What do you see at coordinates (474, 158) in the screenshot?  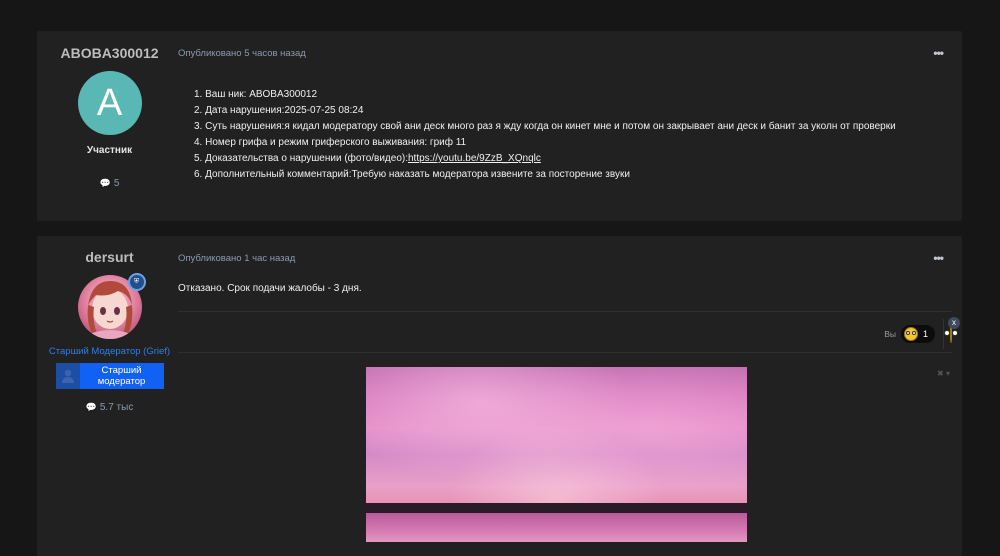 I see `proof-link: https://youtu.be/9ZzB_XQnqlc` at bounding box center [474, 158].